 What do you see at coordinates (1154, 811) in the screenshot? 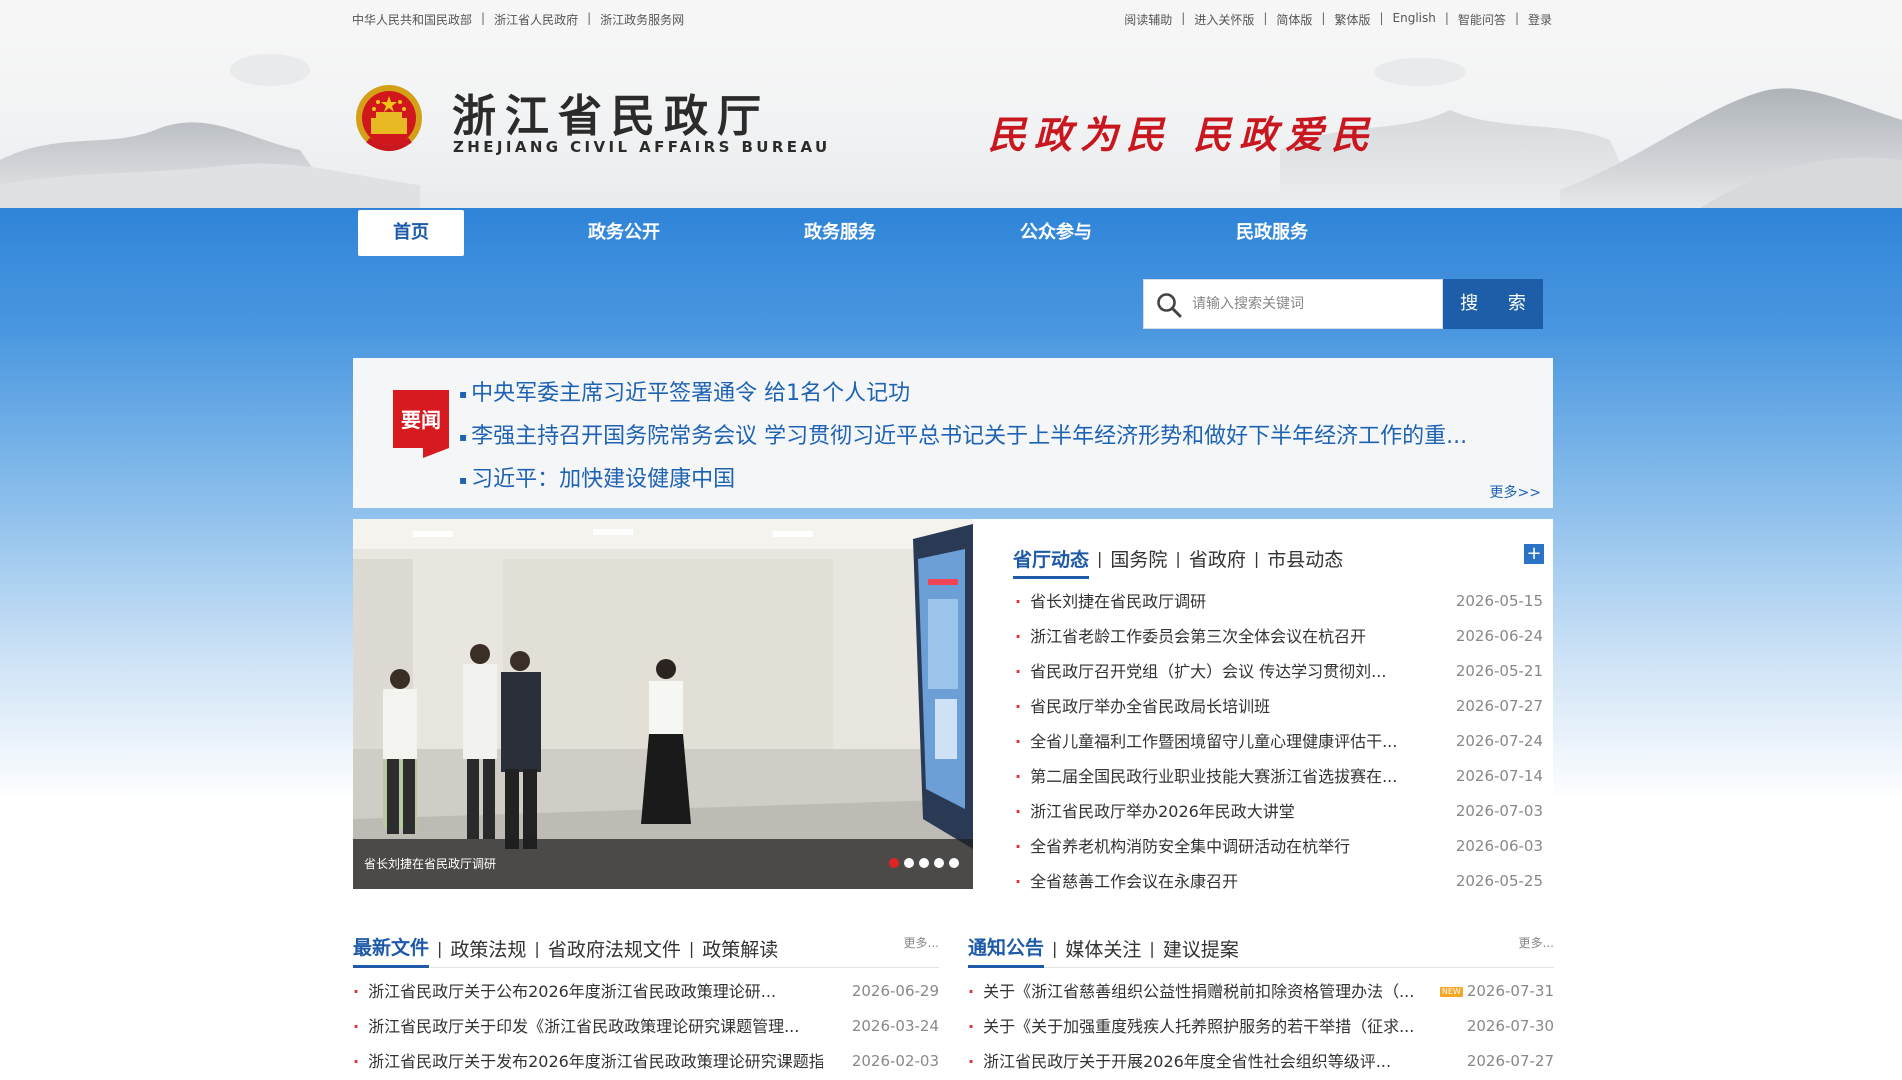
I see `news-title: 浙江省民政厅举办2026年民政大讲堂` at bounding box center [1154, 811].